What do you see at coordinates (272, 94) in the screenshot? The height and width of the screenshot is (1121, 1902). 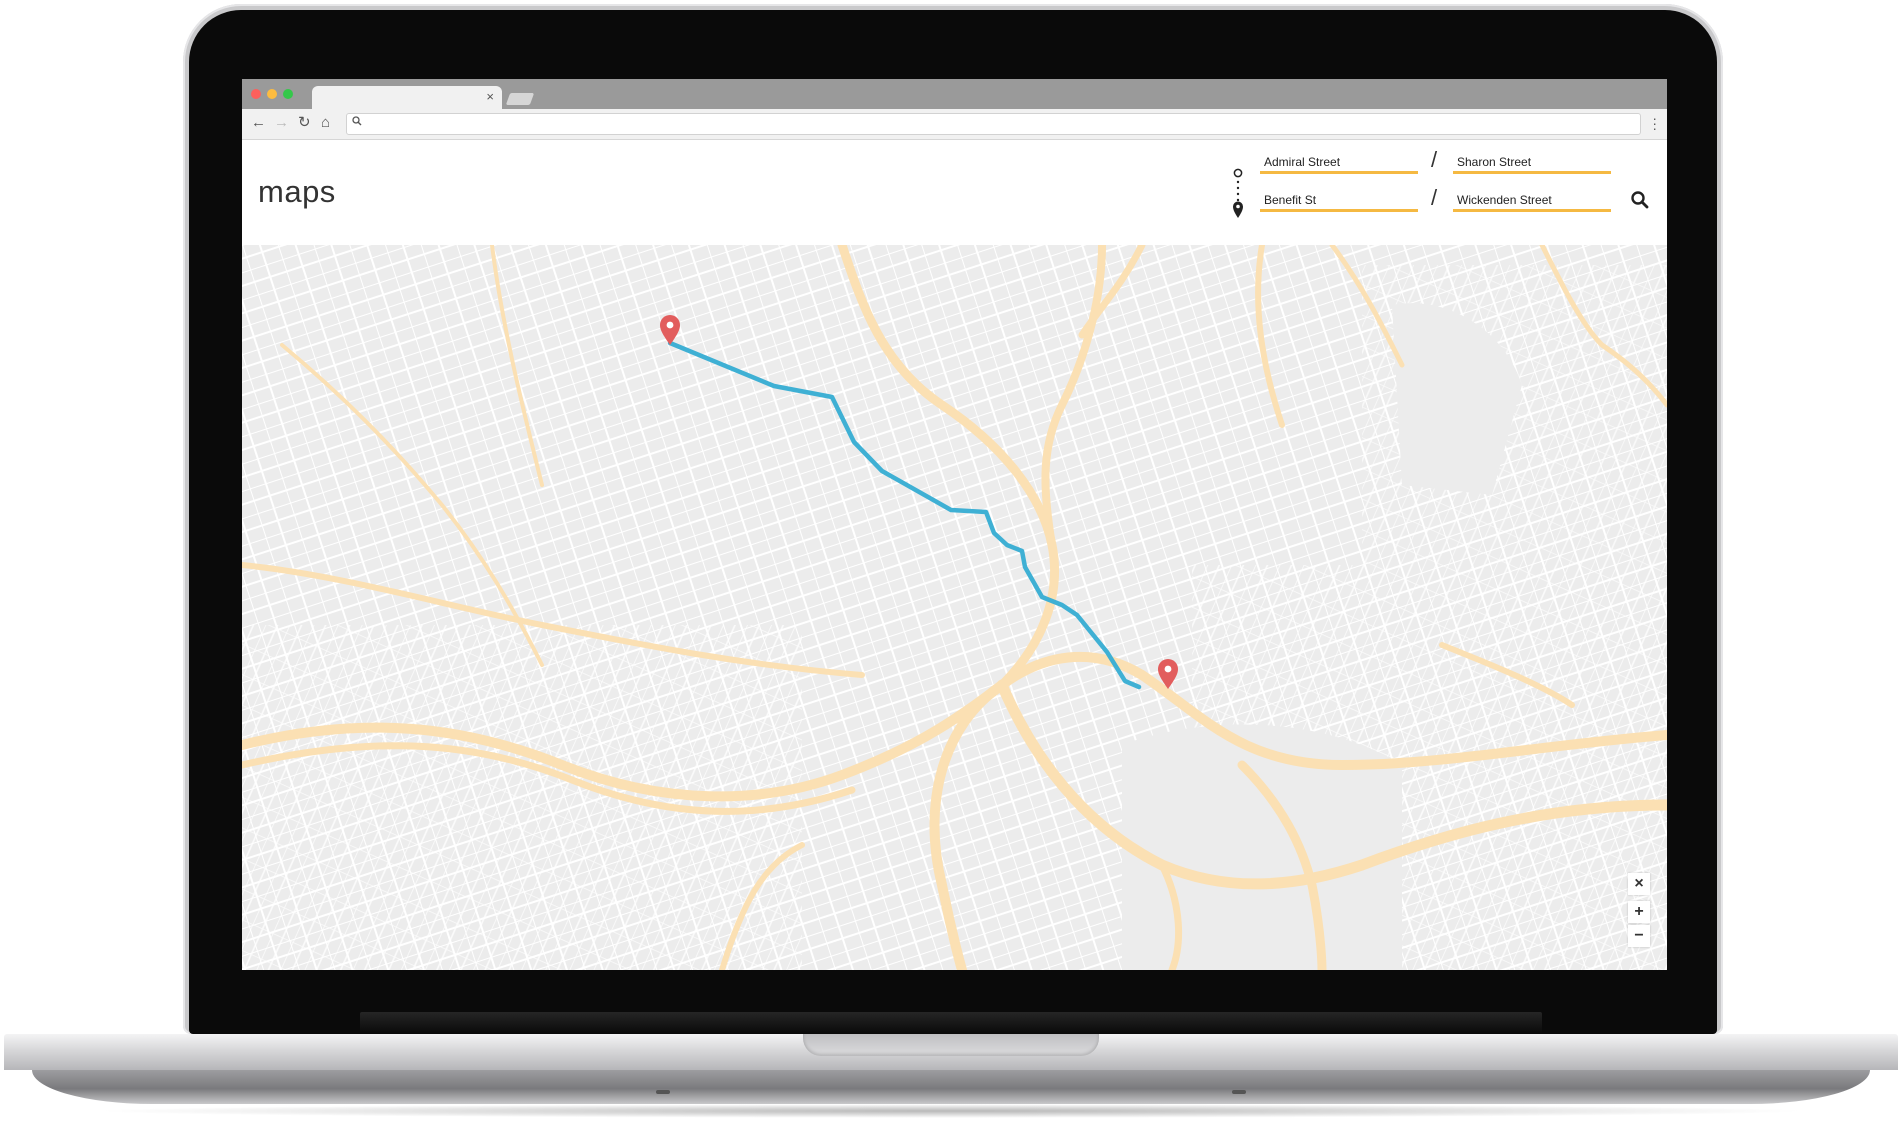 I see `minimize-window-button` at bounding box center [272, 94].